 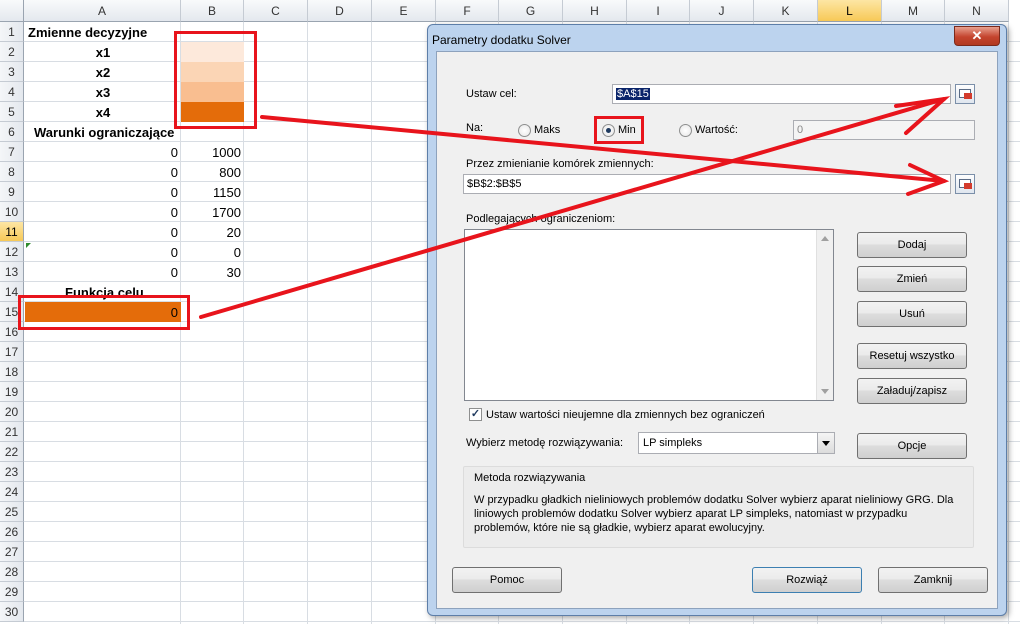 What do you see at coordinates (104, 312) in the screenshot?
I see `annotation-box-objective` at bounding box center [104, 312].